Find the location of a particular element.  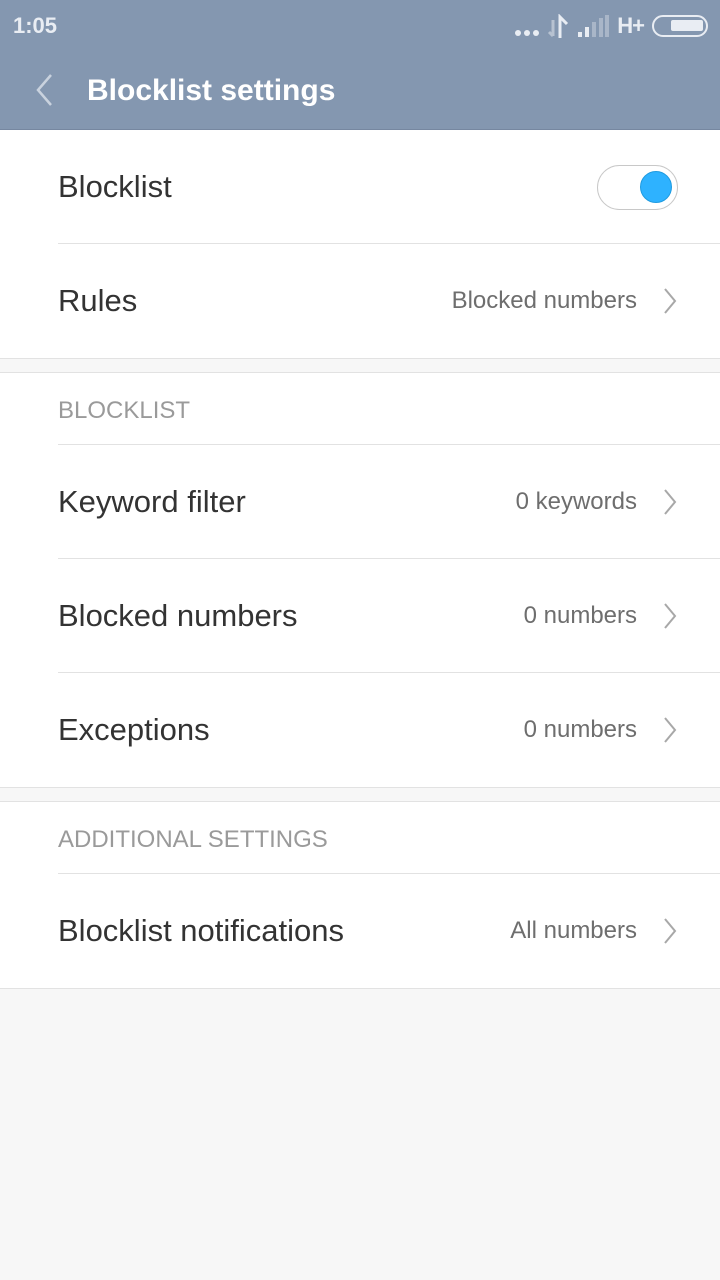

status-icons: H+ is located at coordinates (611, 26).